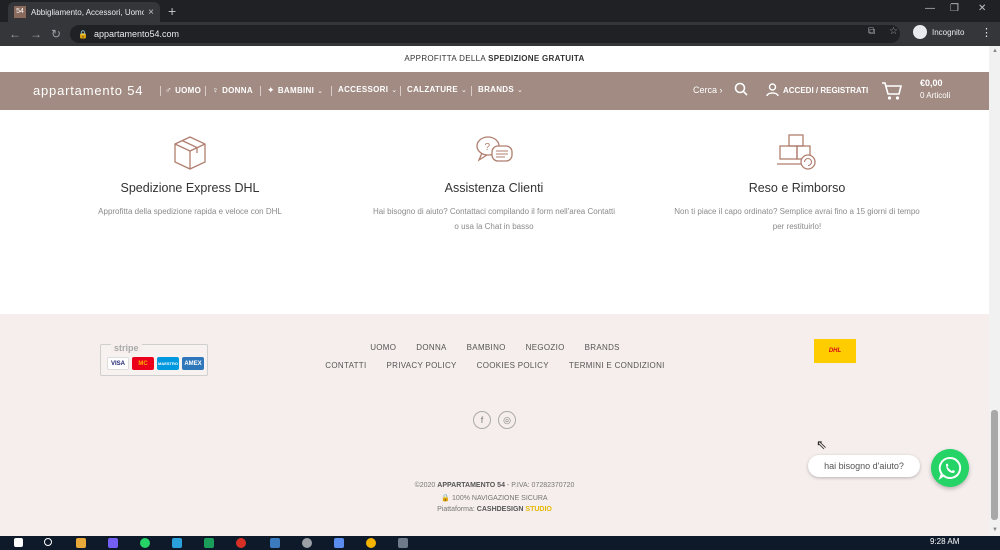  Describe the element at coordinates (741, 89) in the screenshot. I see `search-icon` at that location.